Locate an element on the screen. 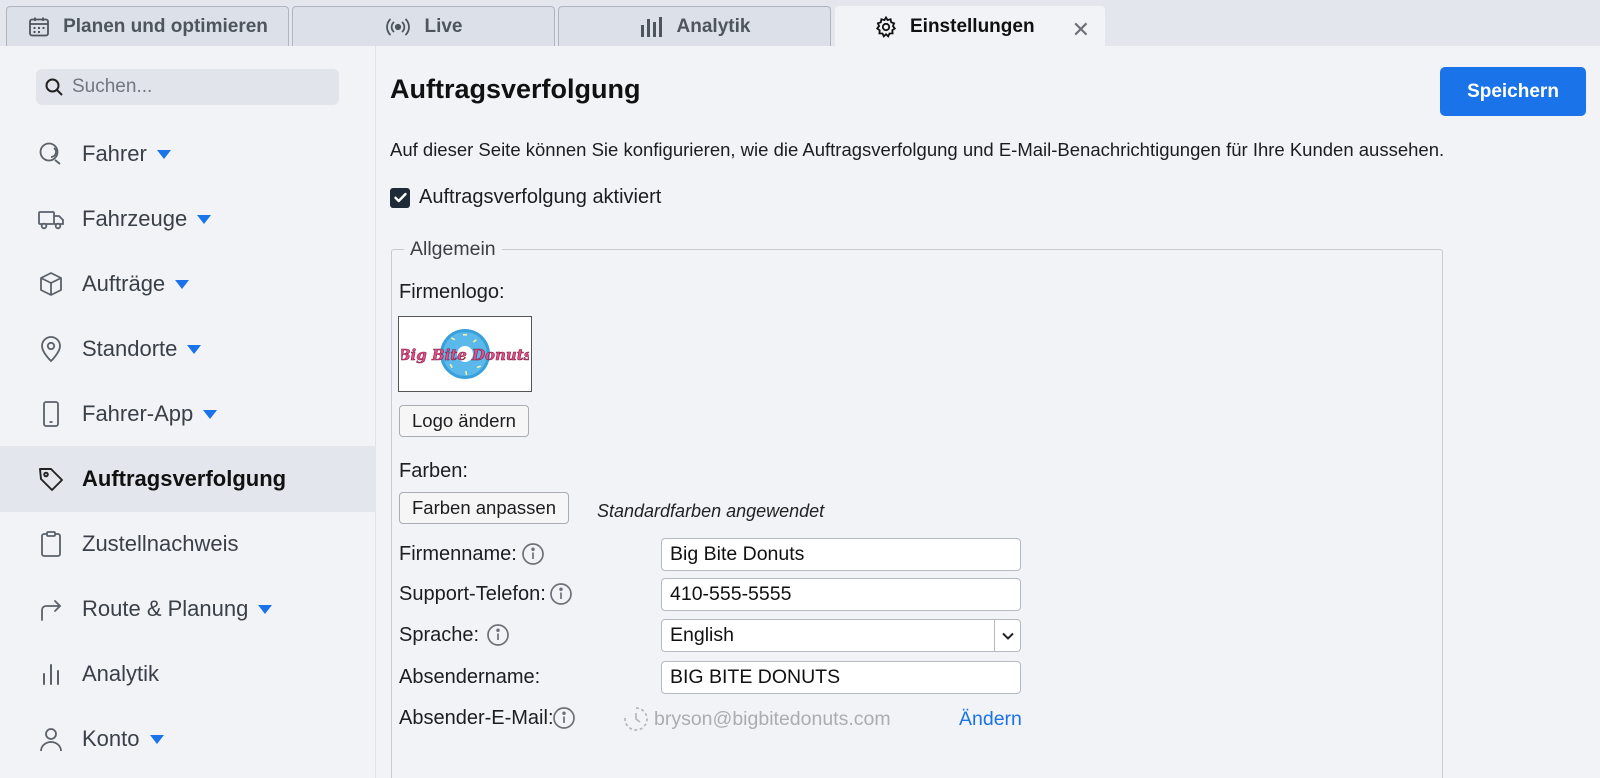 This screenshot has height=778, width=1600. general-legend: Allgemein is located at coordinates (453, 249).